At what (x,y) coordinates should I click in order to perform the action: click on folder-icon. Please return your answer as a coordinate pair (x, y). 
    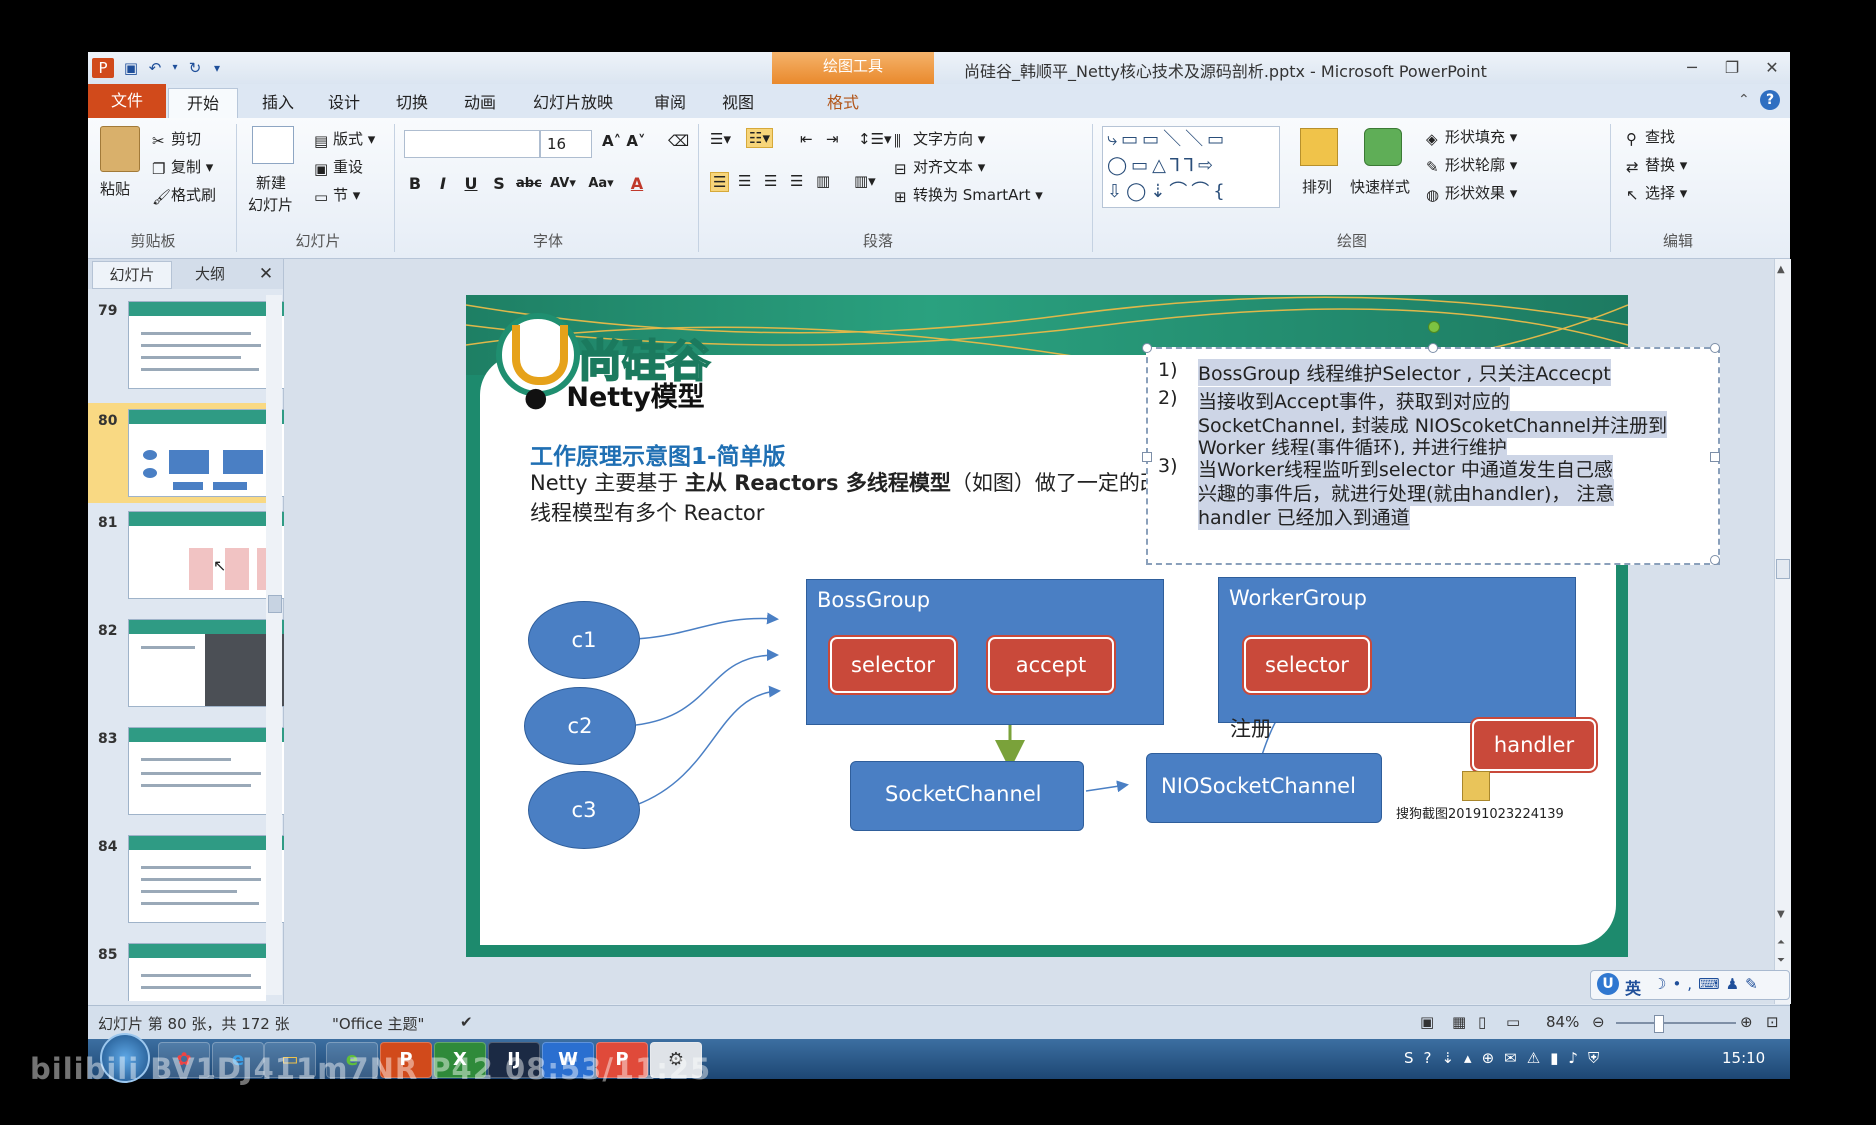
    Looking at the image, I should click on (1476, 786).